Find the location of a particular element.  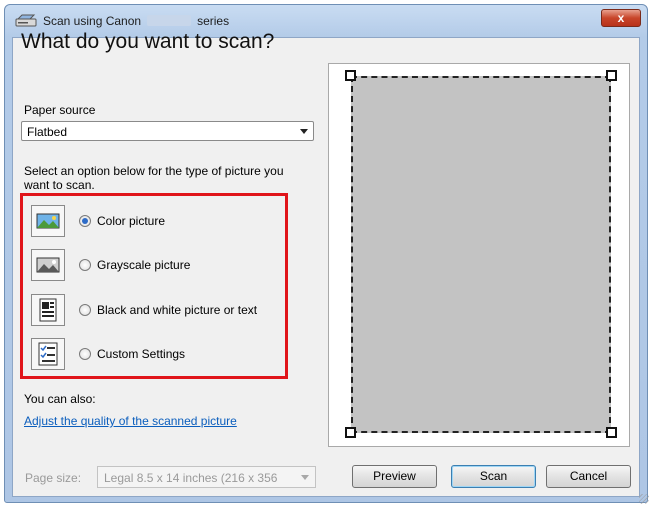

preview-button: Preview is located at coordinates (394, 476).